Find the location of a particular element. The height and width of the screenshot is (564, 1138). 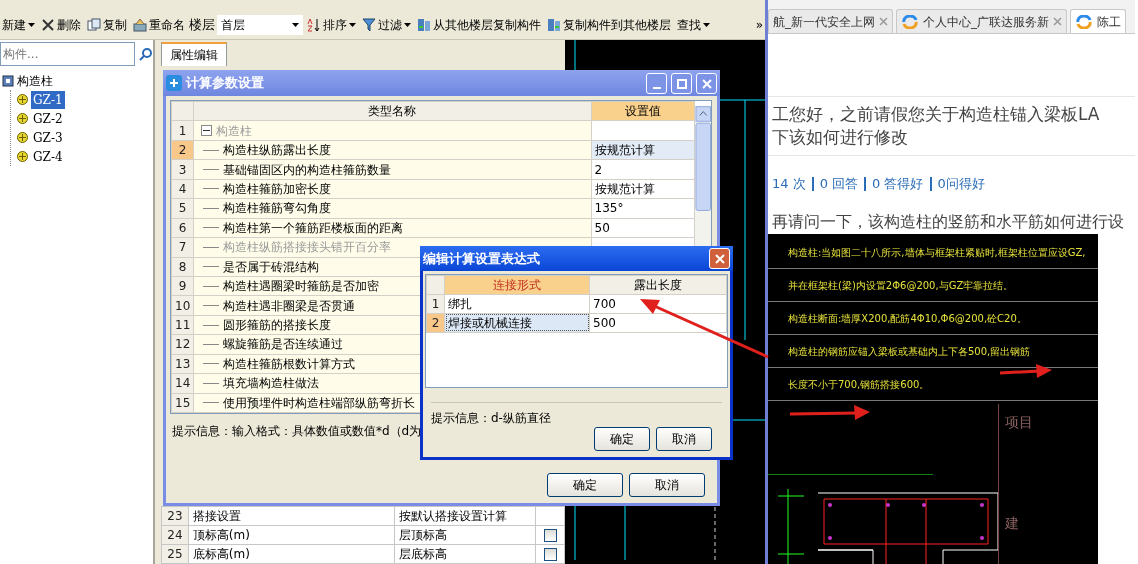

row-number: 9 is located at coordinates (182, 286).